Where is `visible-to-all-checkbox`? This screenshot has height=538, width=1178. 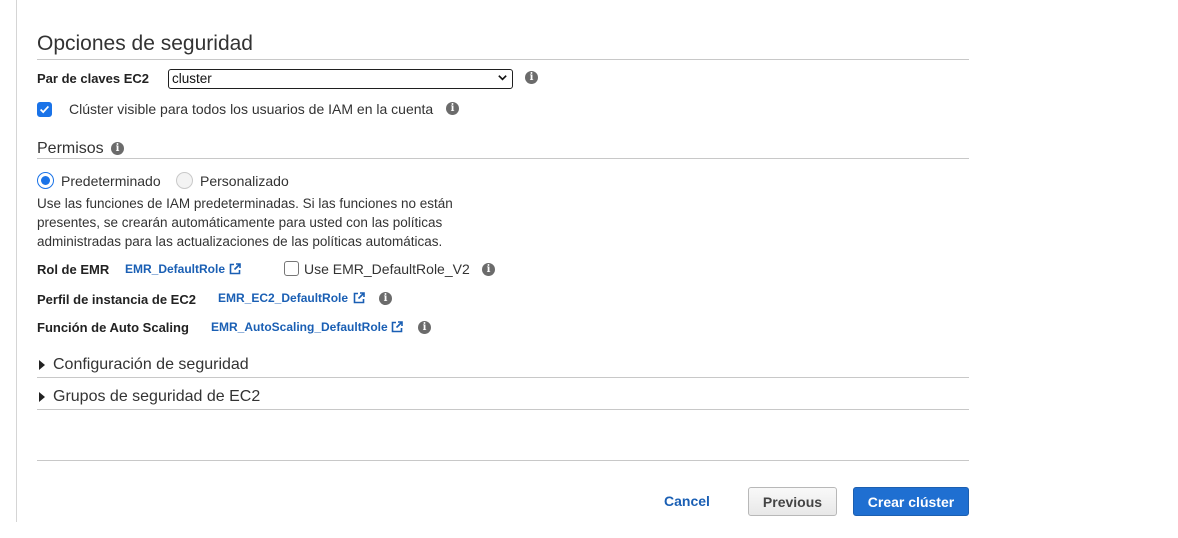 visible-to-all-checkbox is located at coordinates (44, 109).